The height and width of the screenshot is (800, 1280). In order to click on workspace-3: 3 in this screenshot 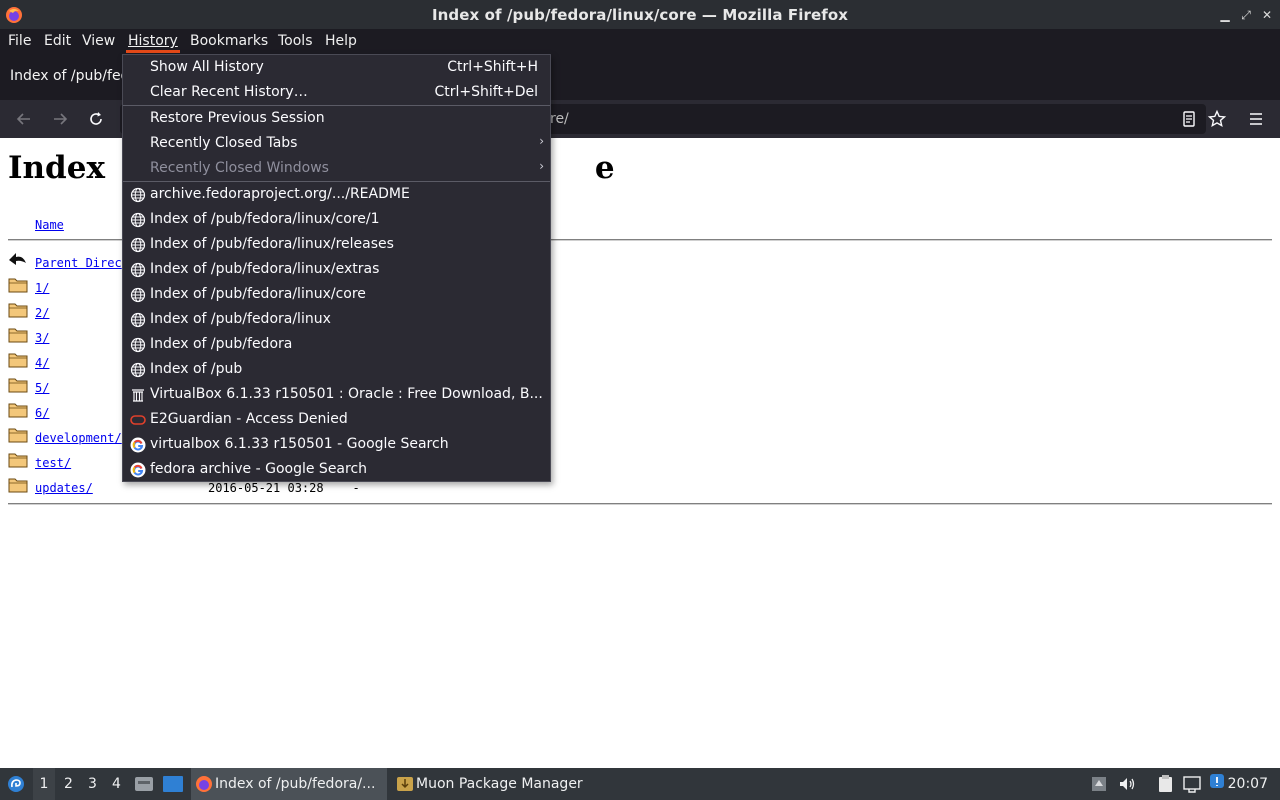, I will do `click(92, 784)`.